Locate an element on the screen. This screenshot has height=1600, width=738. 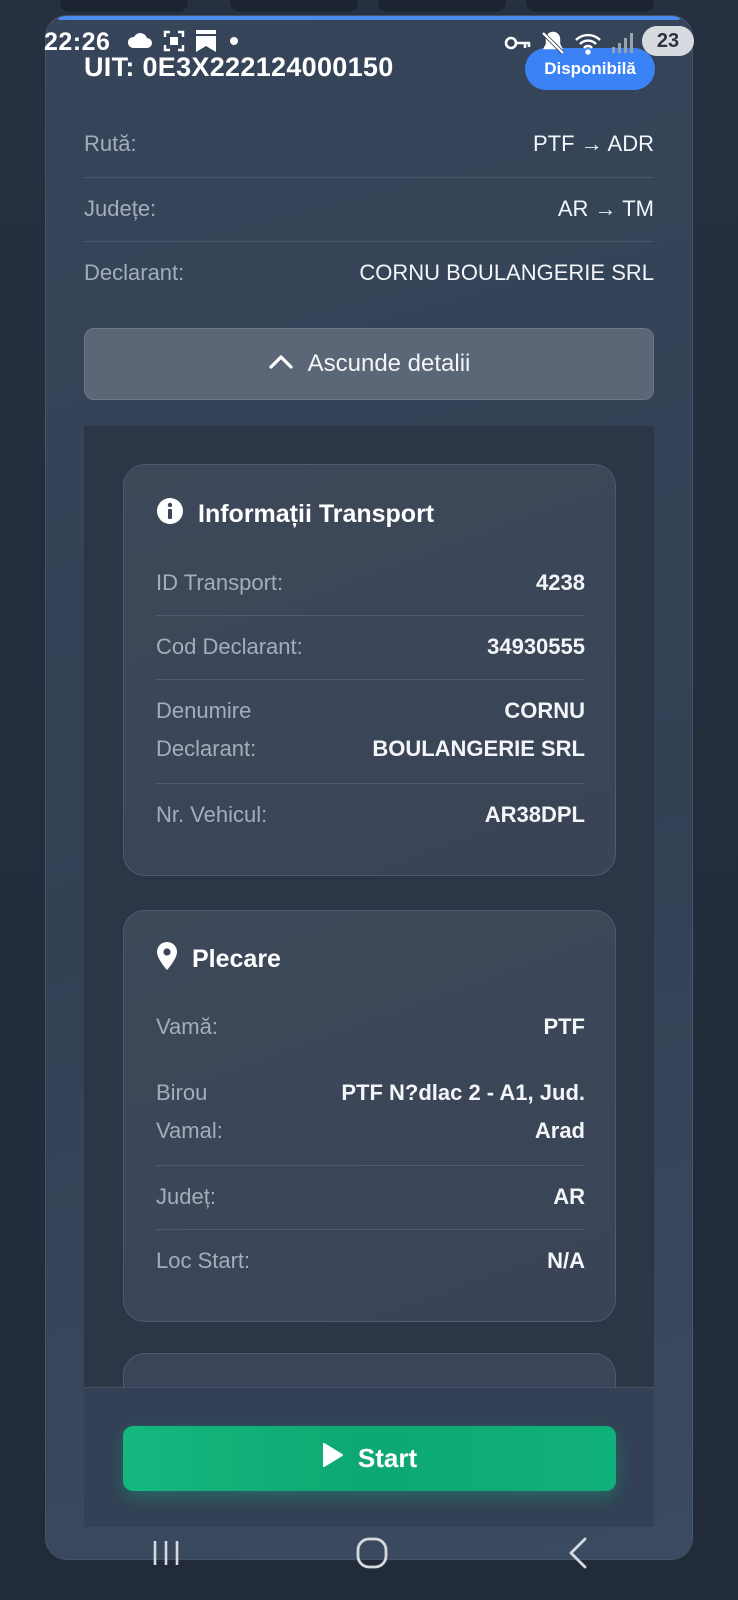
declarant-label: Declarant: is located at coordinates (134, 272).